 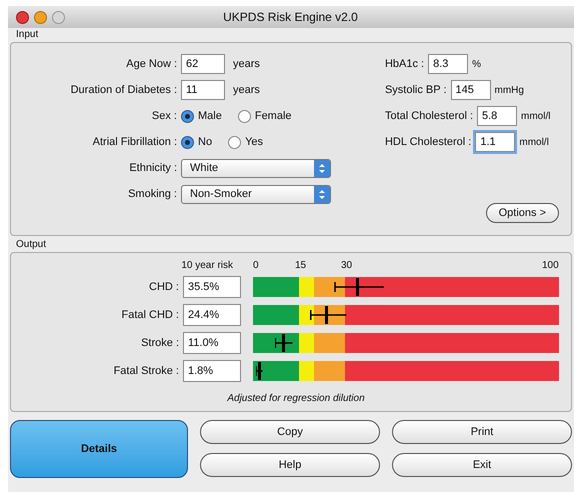 I want to click on input-field: 8.3, so click(x=448, y=64).